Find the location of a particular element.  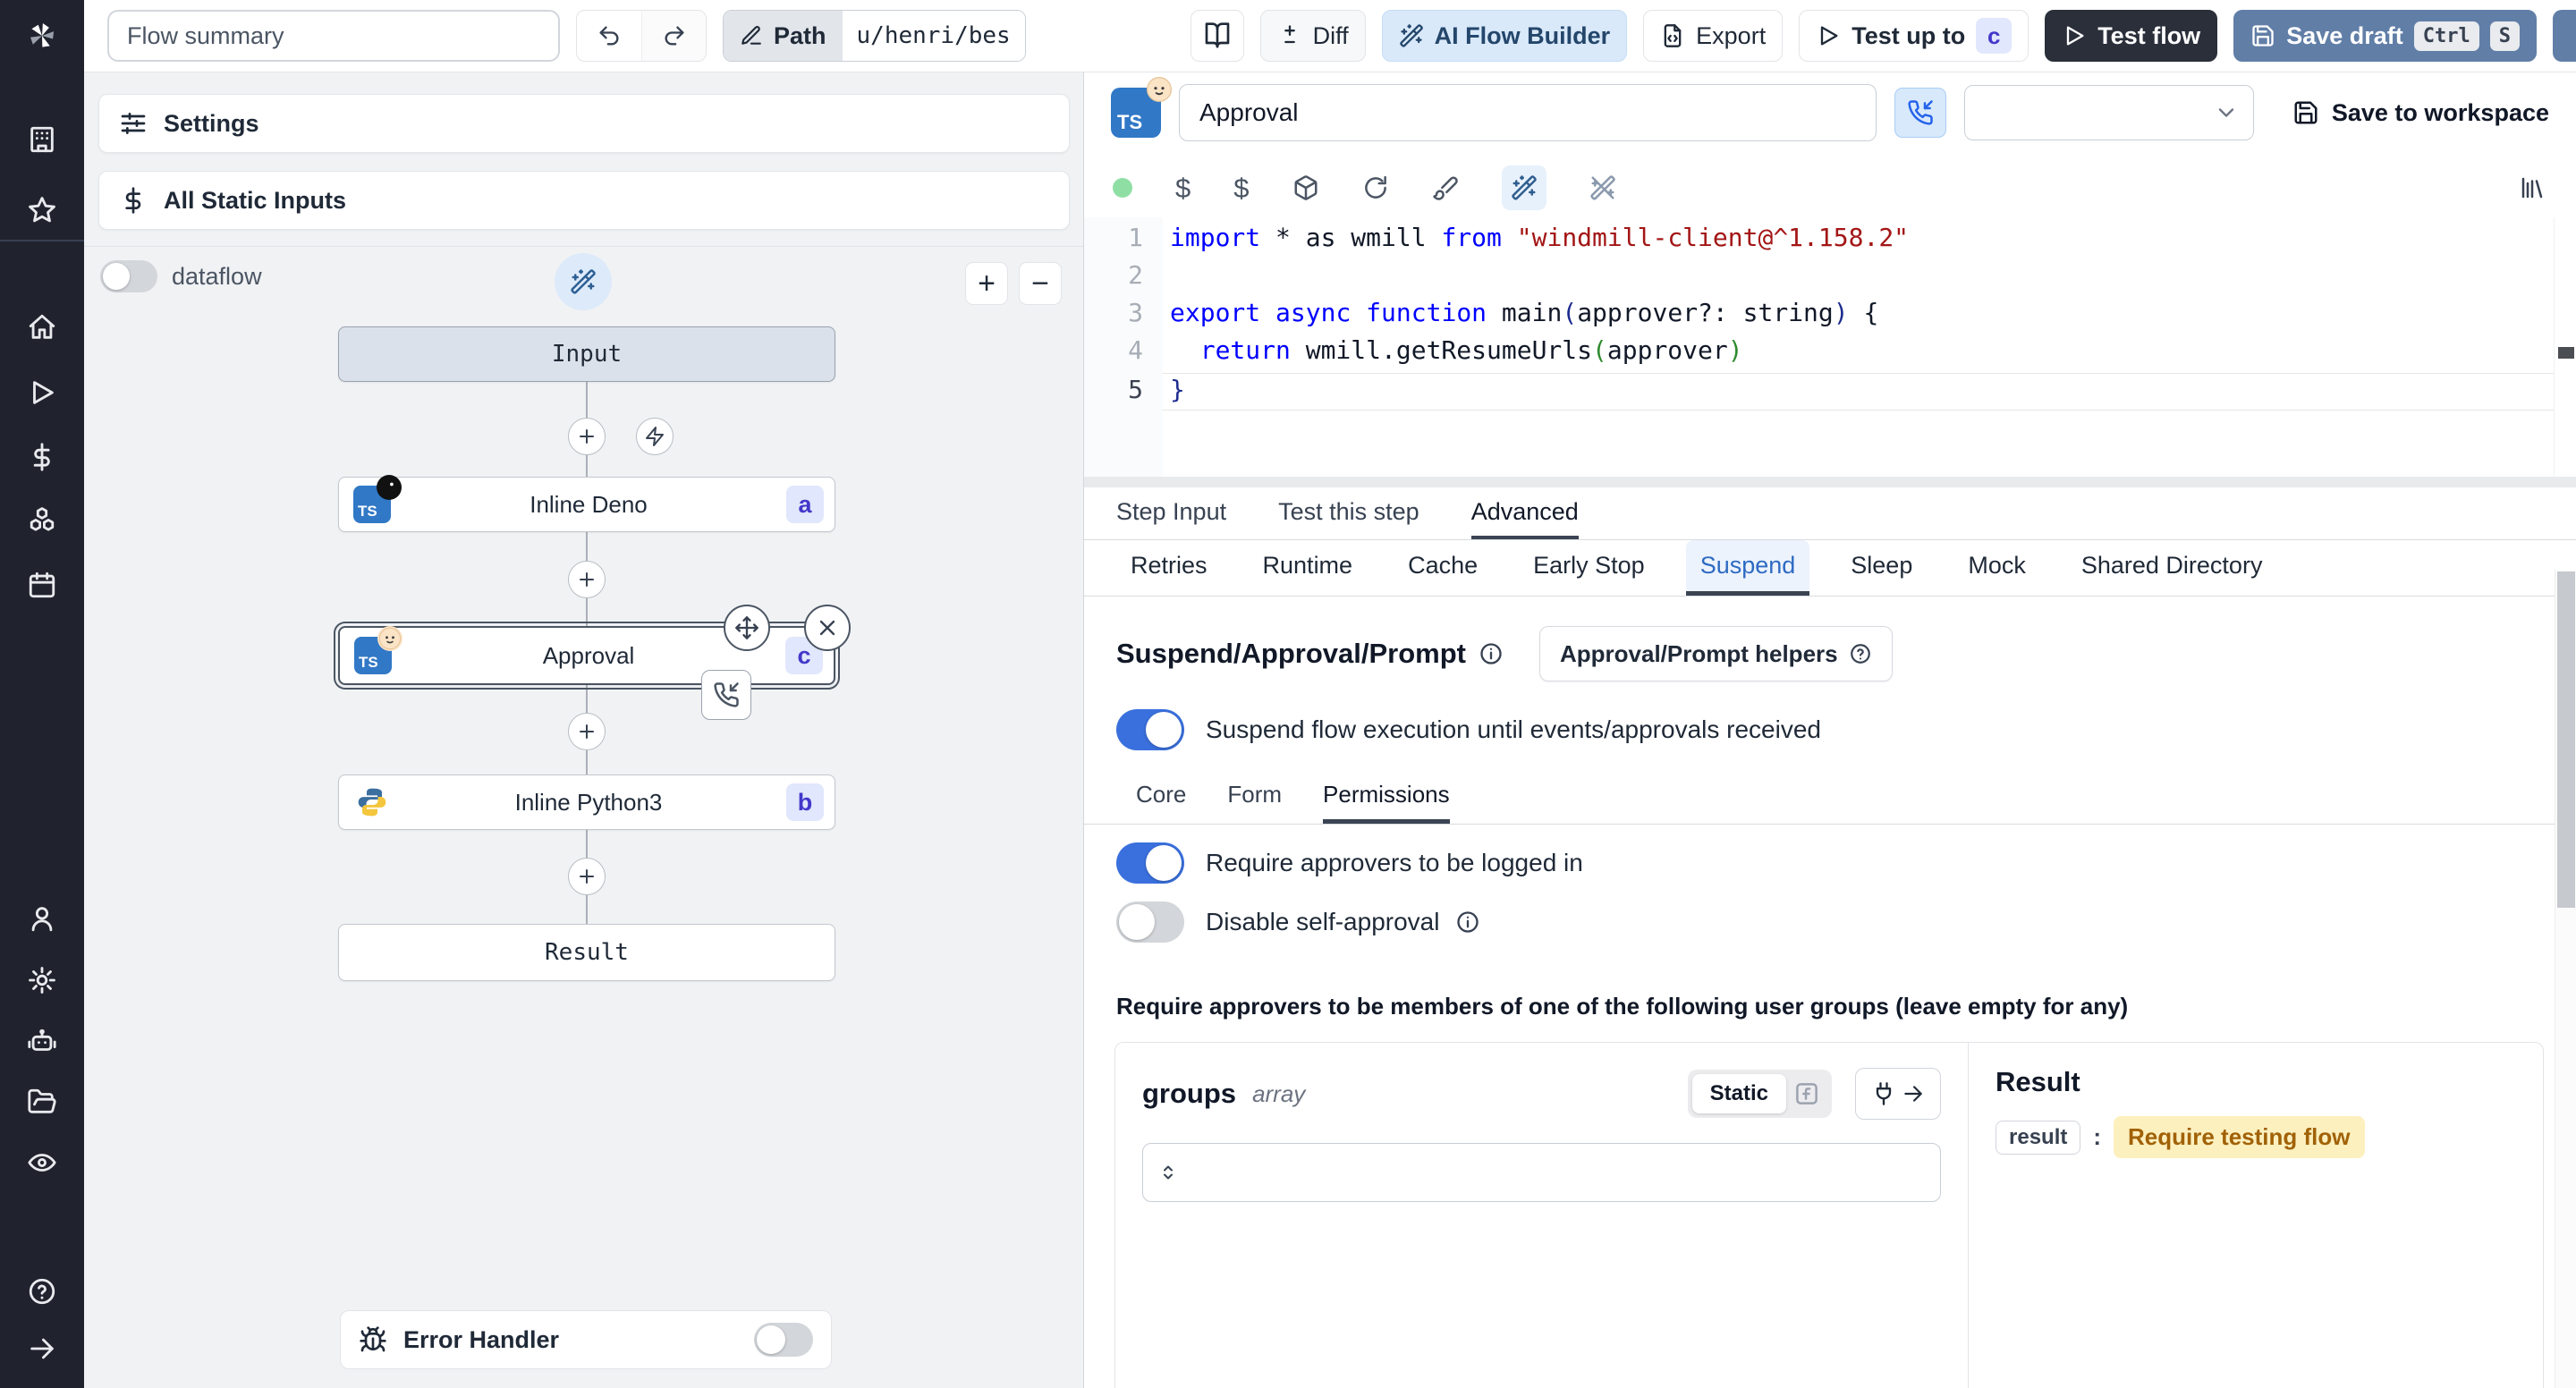

sidebar-item-workspace is located at coordinates (42, 140).